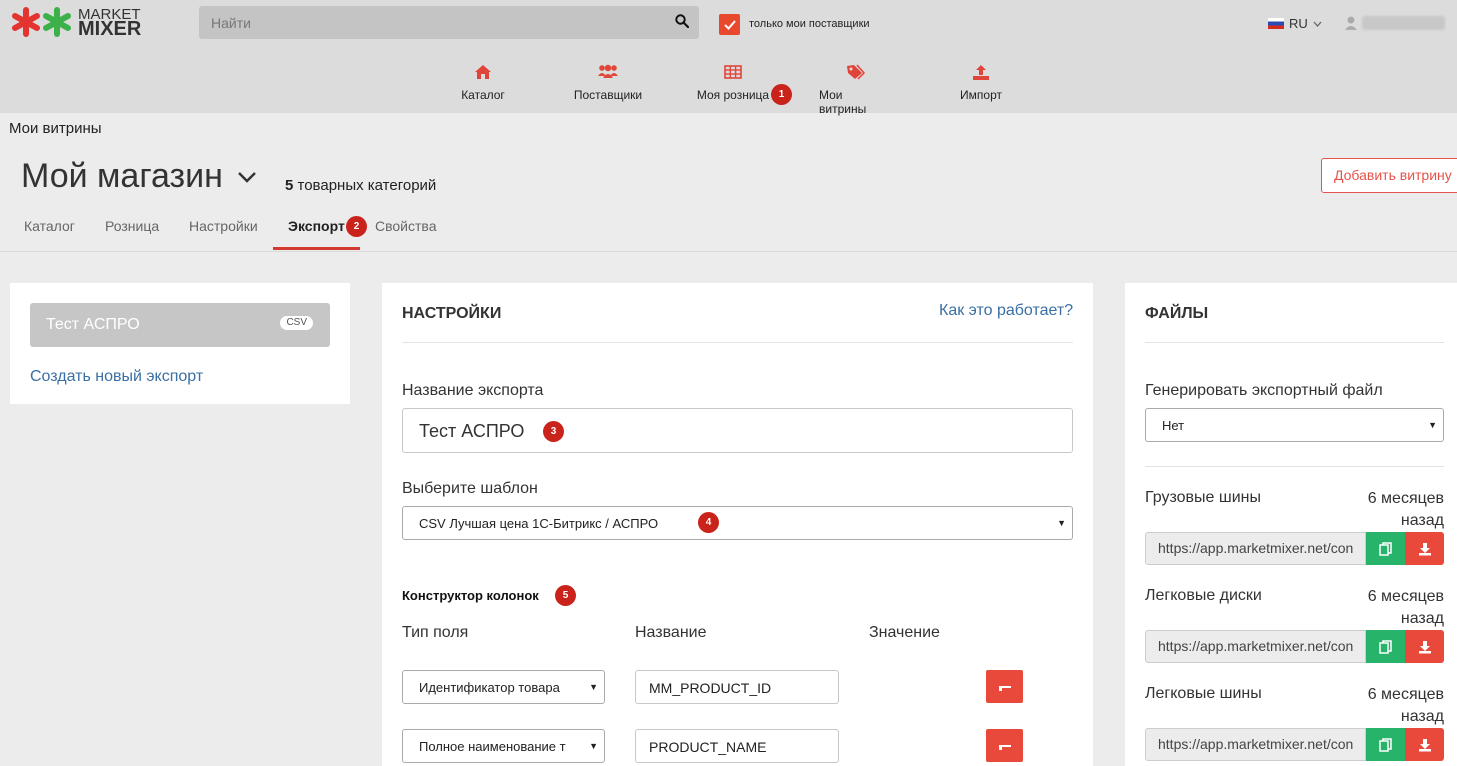  What do you see at coordinates (483, 95) in the screenshot?
I see `nav-label: Каталог` at bounding box center [483, 95].